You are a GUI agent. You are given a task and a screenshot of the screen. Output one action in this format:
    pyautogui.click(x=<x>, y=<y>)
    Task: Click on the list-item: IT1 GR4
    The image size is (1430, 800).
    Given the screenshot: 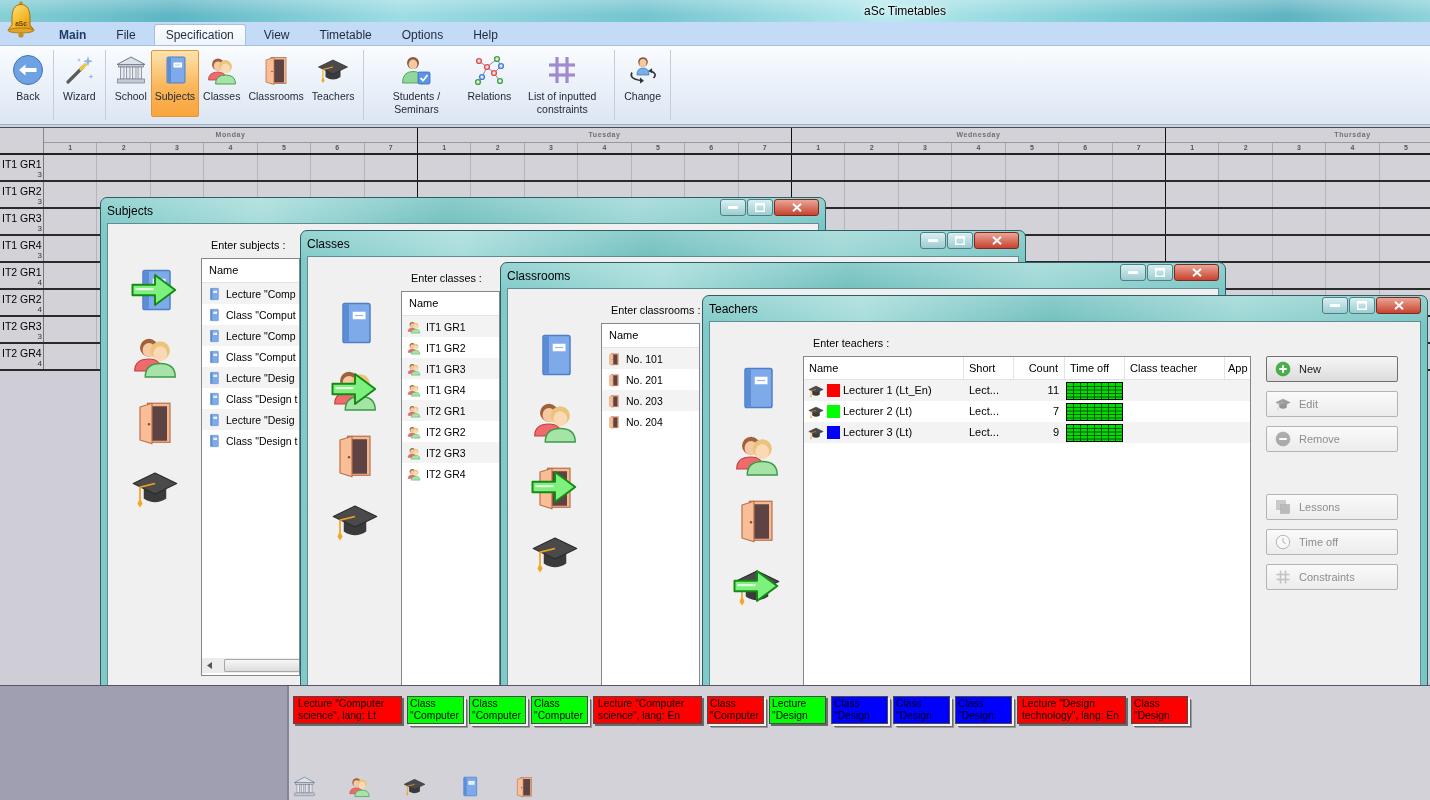 What is the action you would take?
    pyautogui.click(x=450, y=389)
    